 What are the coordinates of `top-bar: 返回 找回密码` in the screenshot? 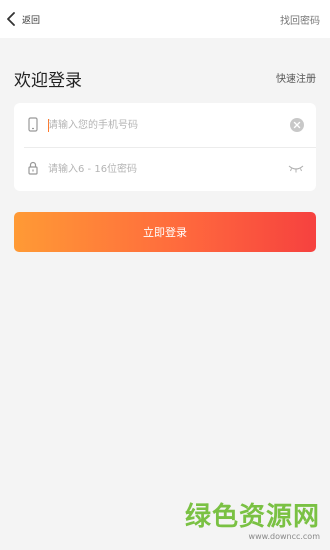 It's located at (165, 19).